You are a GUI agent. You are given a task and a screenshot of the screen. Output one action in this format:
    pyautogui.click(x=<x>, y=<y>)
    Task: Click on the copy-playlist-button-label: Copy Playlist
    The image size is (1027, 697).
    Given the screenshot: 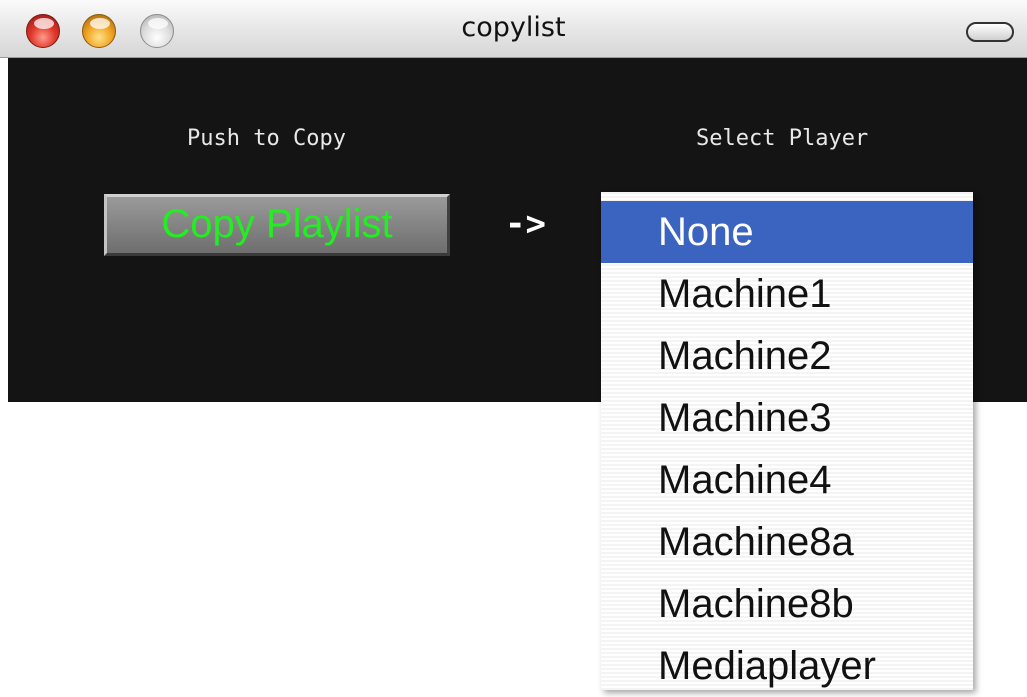 What is the action you would take?
    pyautogui.click(x=277, y=224)
    